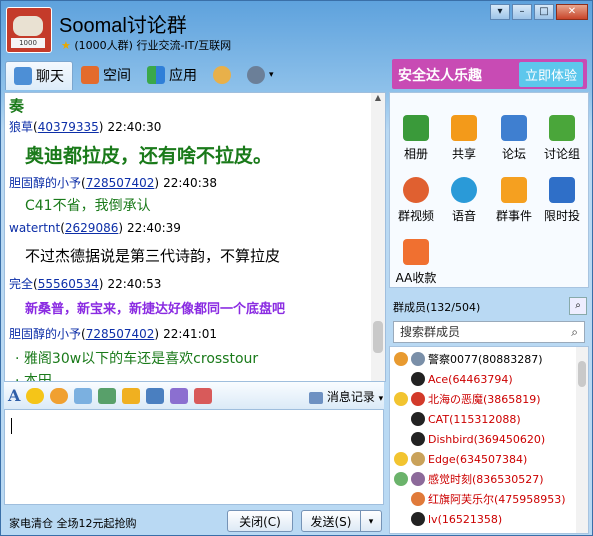 The height and width of the screenshot is (536, 593). What do you see at coordinates (416, 138) in the screenshot?
I see `app-album: 相册` at bounding box center [416, 138].